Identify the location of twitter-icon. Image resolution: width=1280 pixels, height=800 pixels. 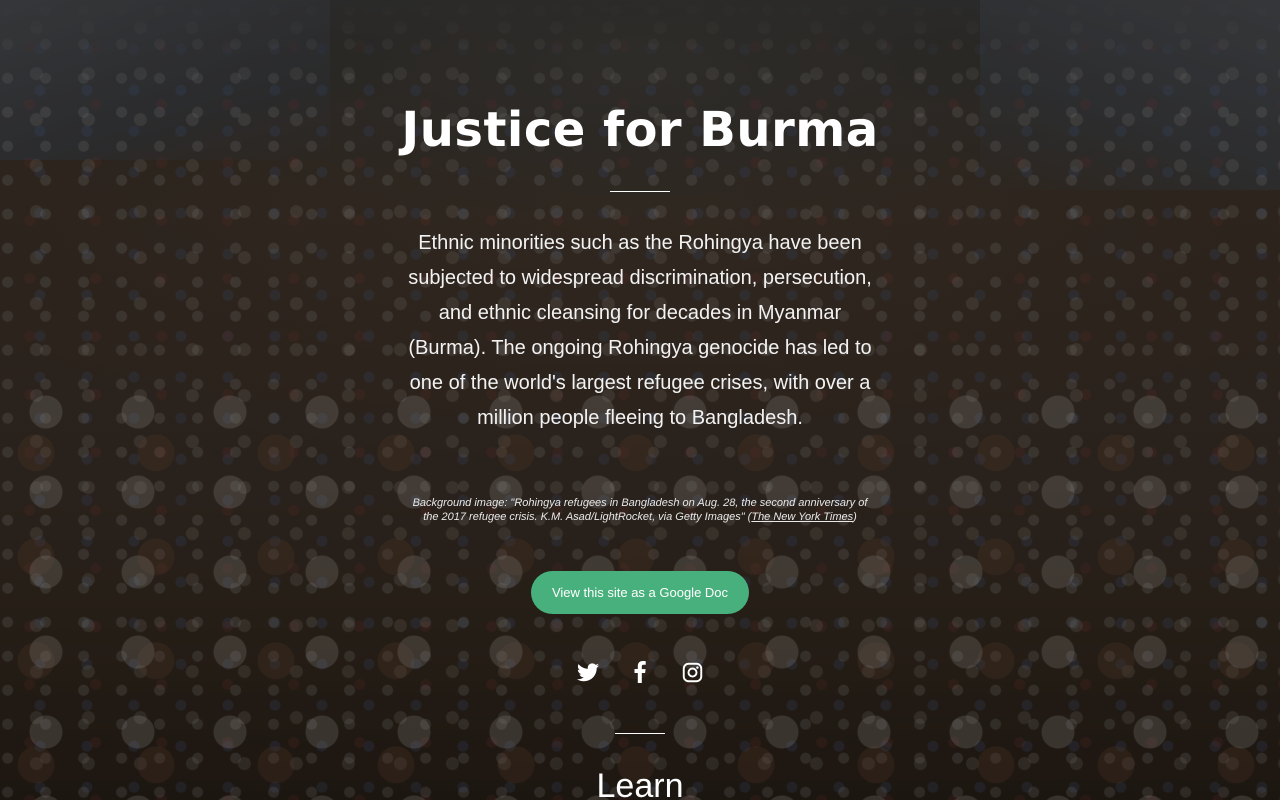
(588, 671).